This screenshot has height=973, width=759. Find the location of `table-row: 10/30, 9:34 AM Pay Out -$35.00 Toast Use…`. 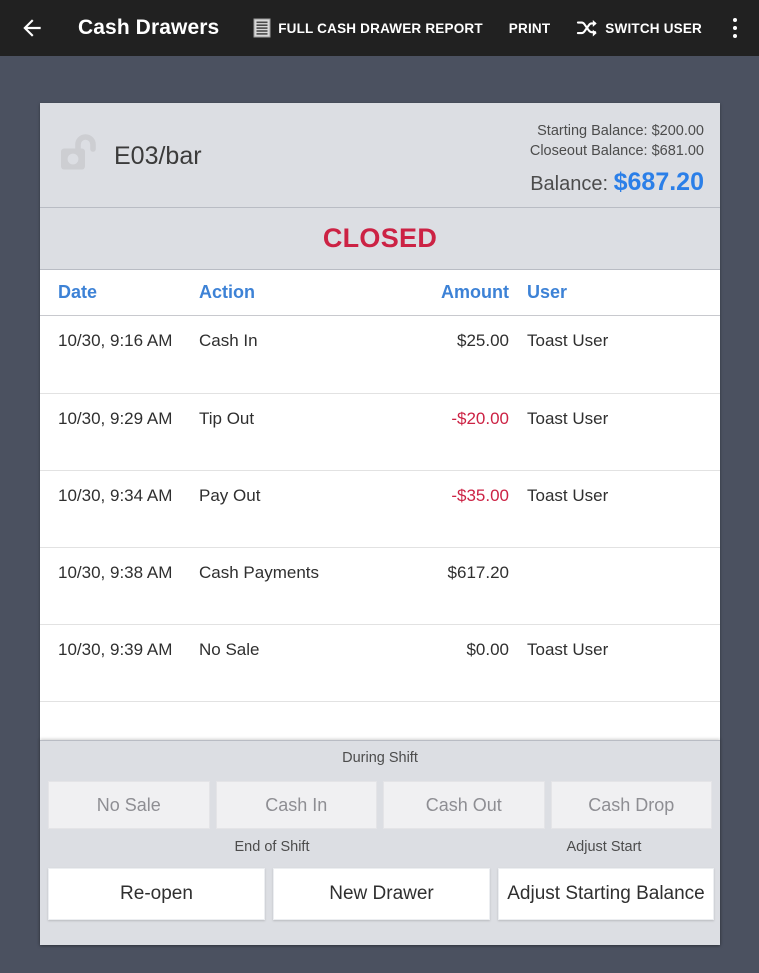

table-row: 10/30, 9:34 AM Pay Out -$35.00 Toast Use… is located at coordinates (380, 508).